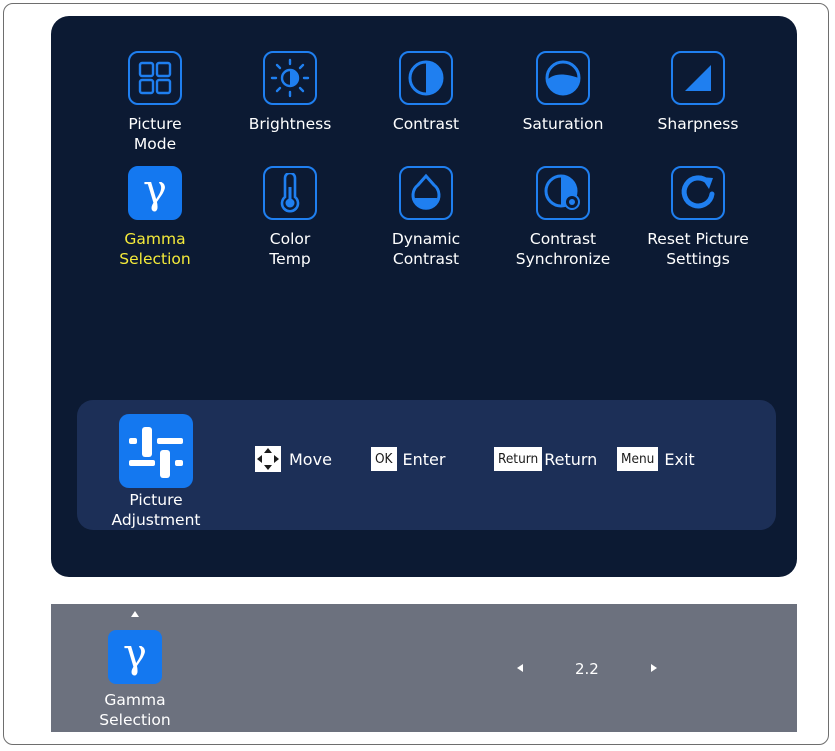 The image size is (835, 751). I want to click on hint-enter: OK Enter, so click(408, 459).